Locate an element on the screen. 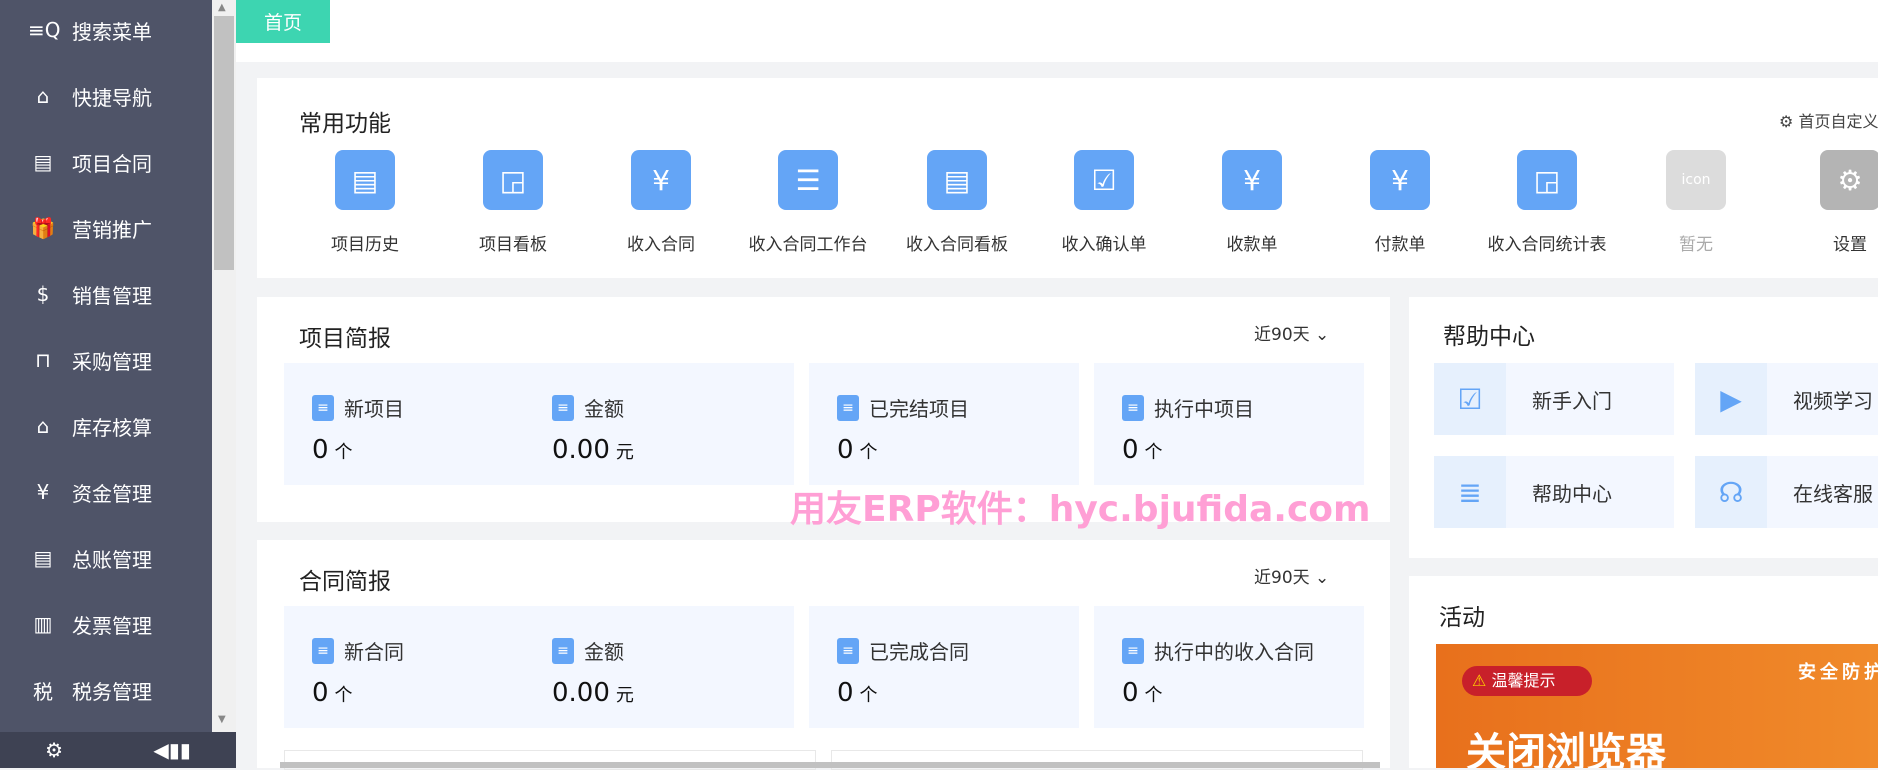 The width and height of the screenshot is (1878, 770). help-item-icon: ≣ is located at coordinates (1470, 492).